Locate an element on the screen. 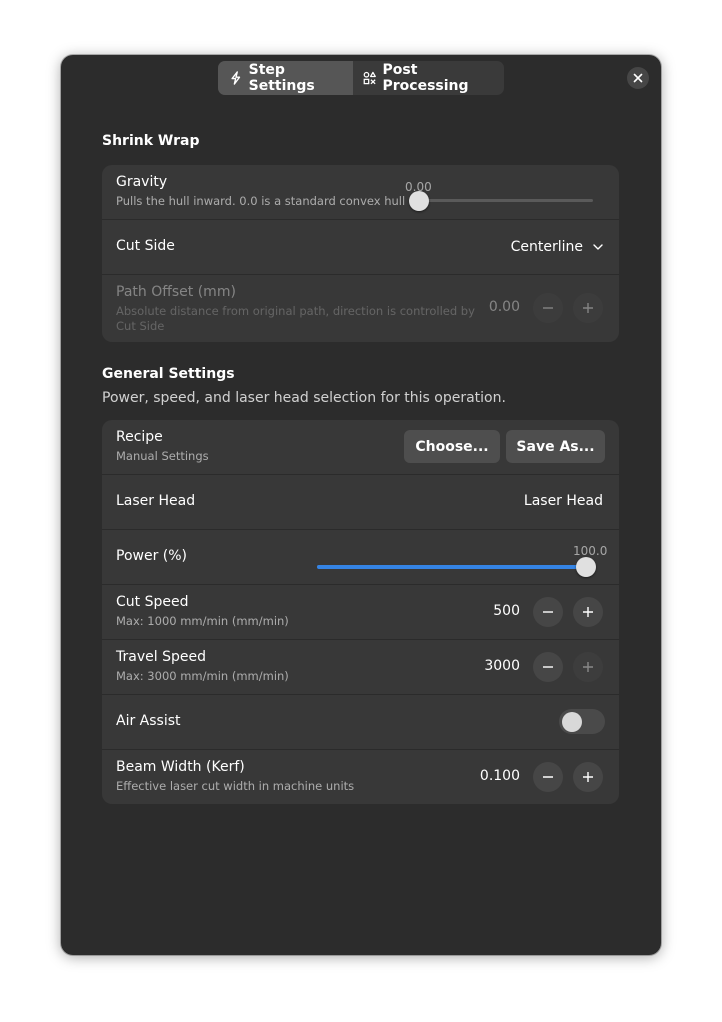  laser-head-label: Laser Head is located at coordinates (156, 501).